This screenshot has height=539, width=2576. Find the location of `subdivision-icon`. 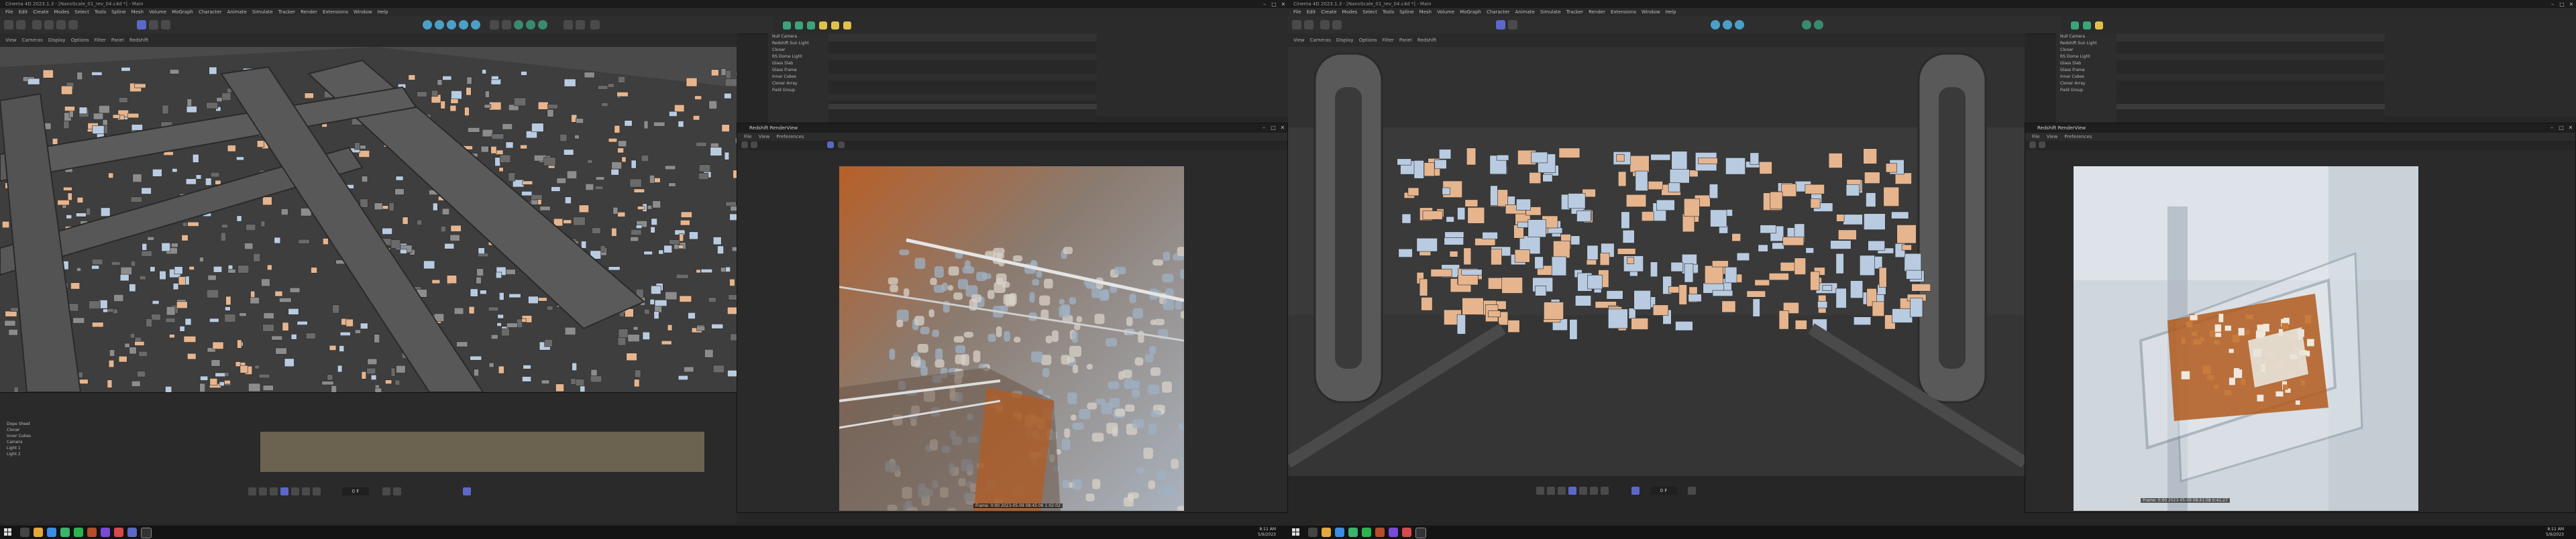

subdivision-icon is located at coordinates (1806, 25).